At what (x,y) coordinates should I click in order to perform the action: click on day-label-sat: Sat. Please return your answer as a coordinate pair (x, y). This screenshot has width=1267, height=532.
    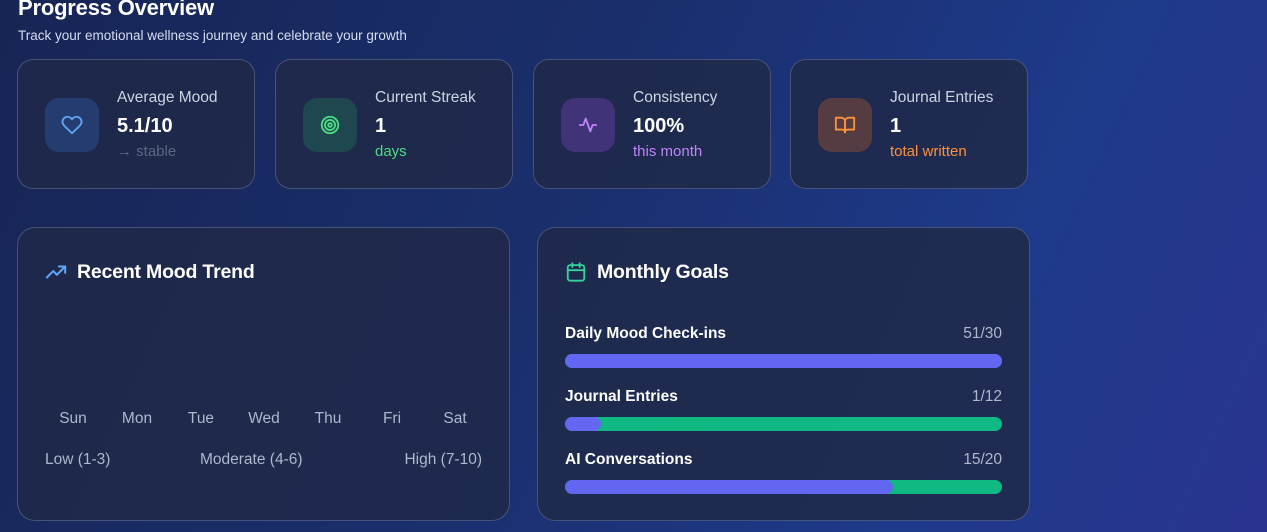
    Looking at the image, I should click on (455, 418).